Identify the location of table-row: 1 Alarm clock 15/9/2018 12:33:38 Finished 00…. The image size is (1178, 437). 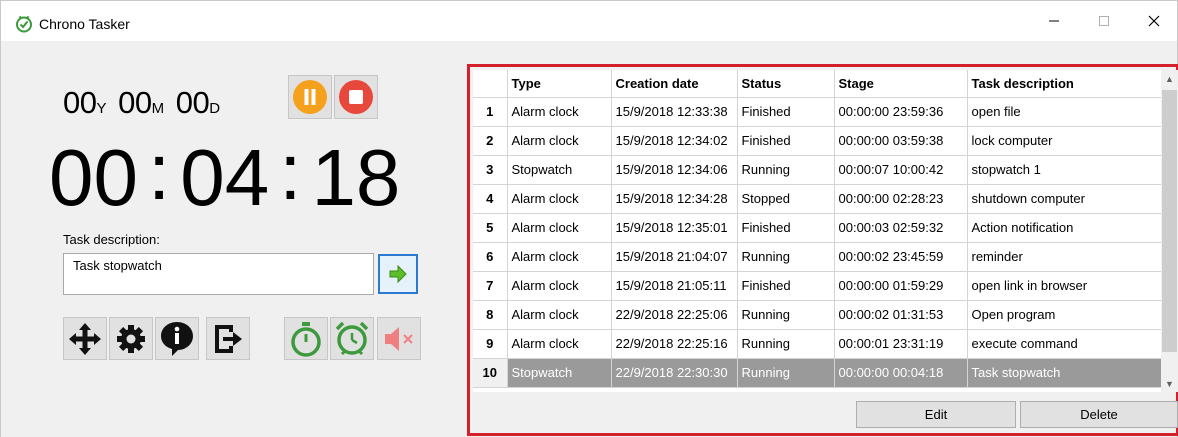
(817, 112).